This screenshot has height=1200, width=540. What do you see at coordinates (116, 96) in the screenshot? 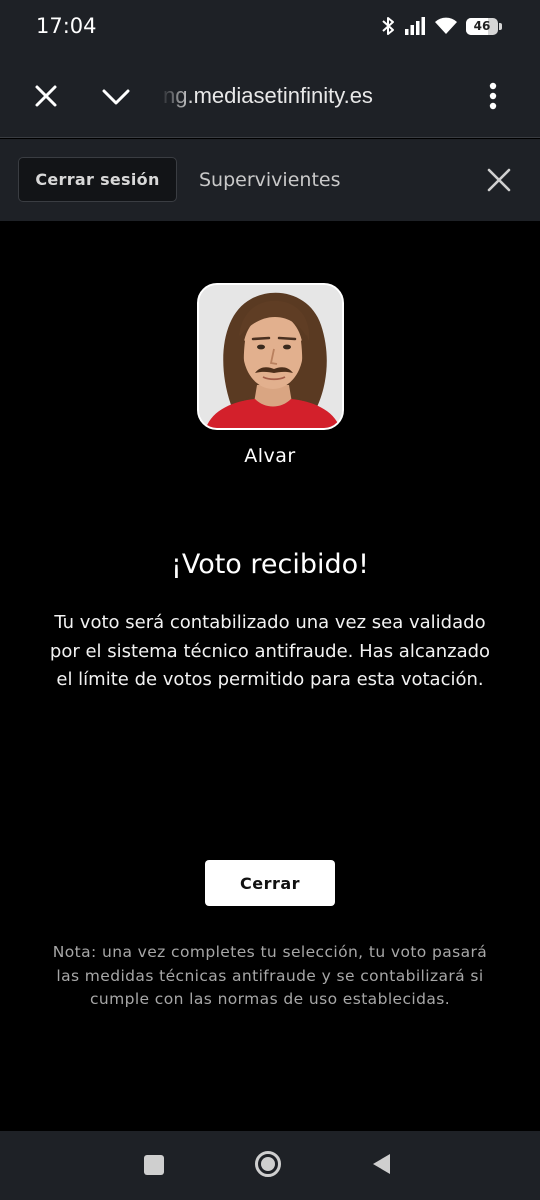
I see `chevron-down-icon` at bounding box center [116, 96].